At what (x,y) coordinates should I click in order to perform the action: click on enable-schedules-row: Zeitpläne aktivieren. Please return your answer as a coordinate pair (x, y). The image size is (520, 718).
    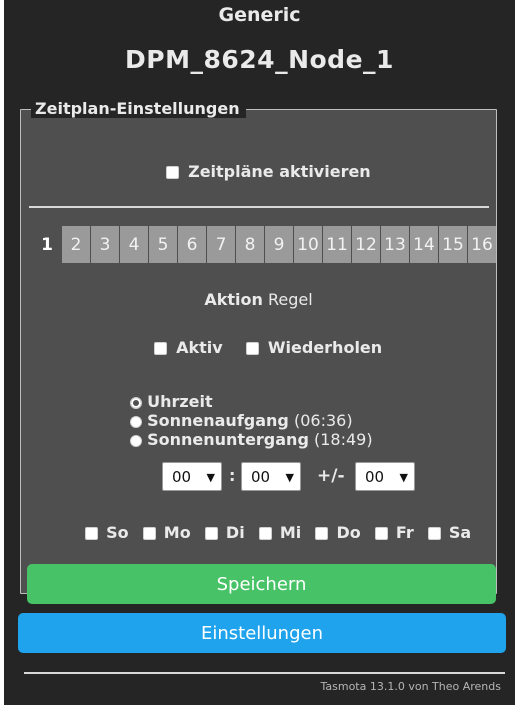
    Looking at the image, I should click on (268, 171).